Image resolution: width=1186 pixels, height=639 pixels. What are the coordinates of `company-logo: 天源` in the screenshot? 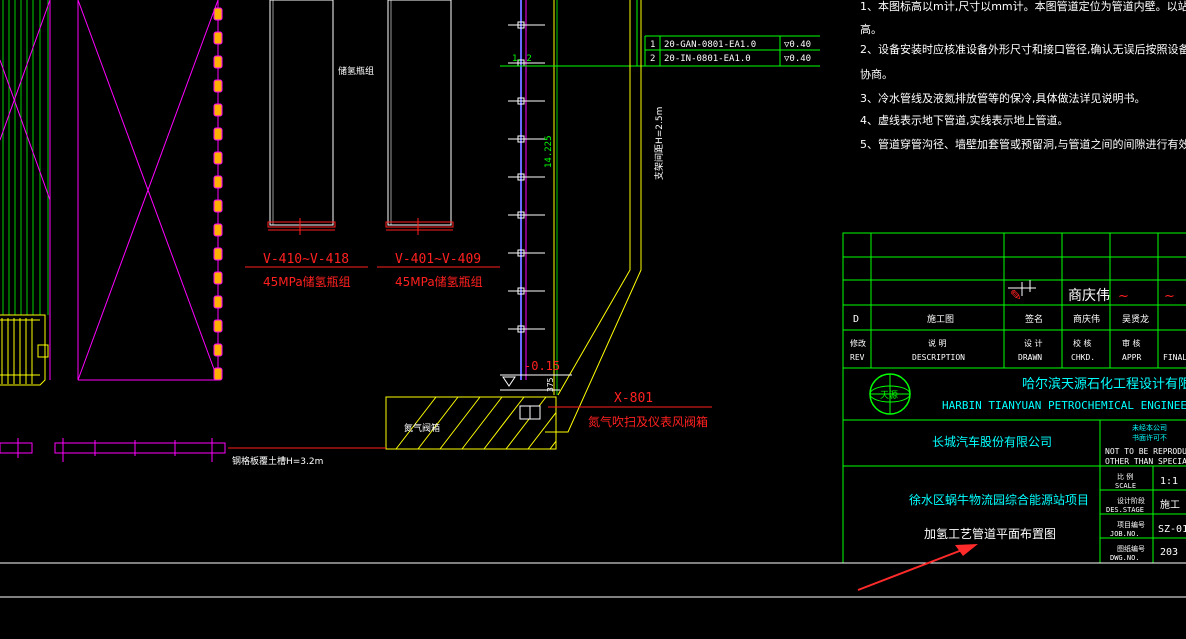 It's located at (890, 394).